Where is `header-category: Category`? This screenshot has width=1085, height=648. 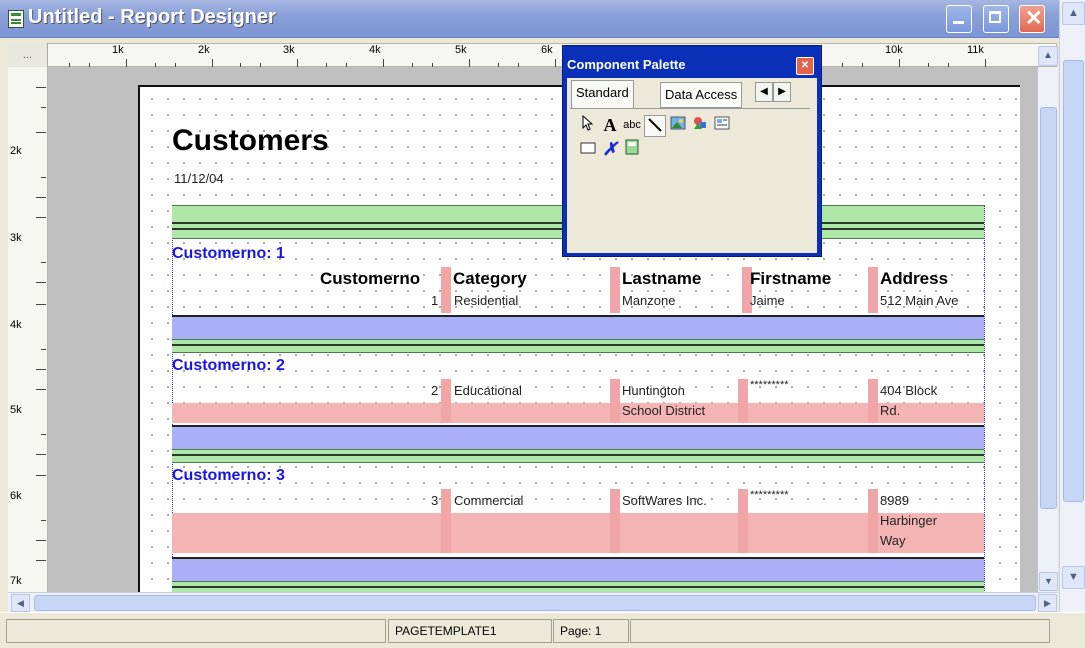
header-category: Category is located at coordinates (490, 279).